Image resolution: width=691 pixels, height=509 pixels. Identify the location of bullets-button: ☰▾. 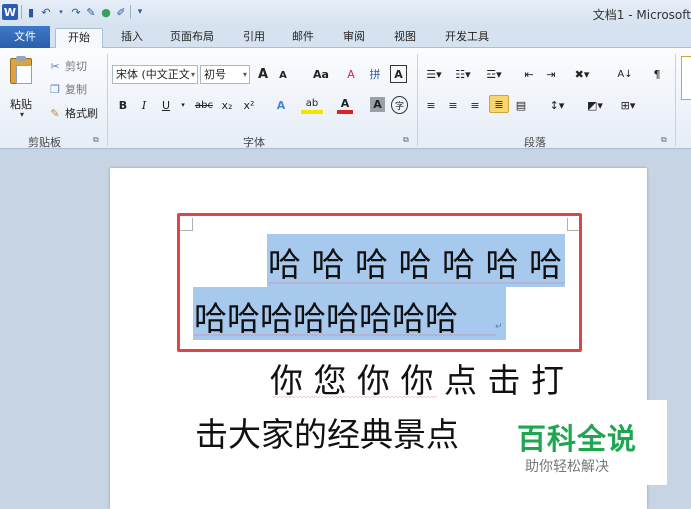
(434, 74).